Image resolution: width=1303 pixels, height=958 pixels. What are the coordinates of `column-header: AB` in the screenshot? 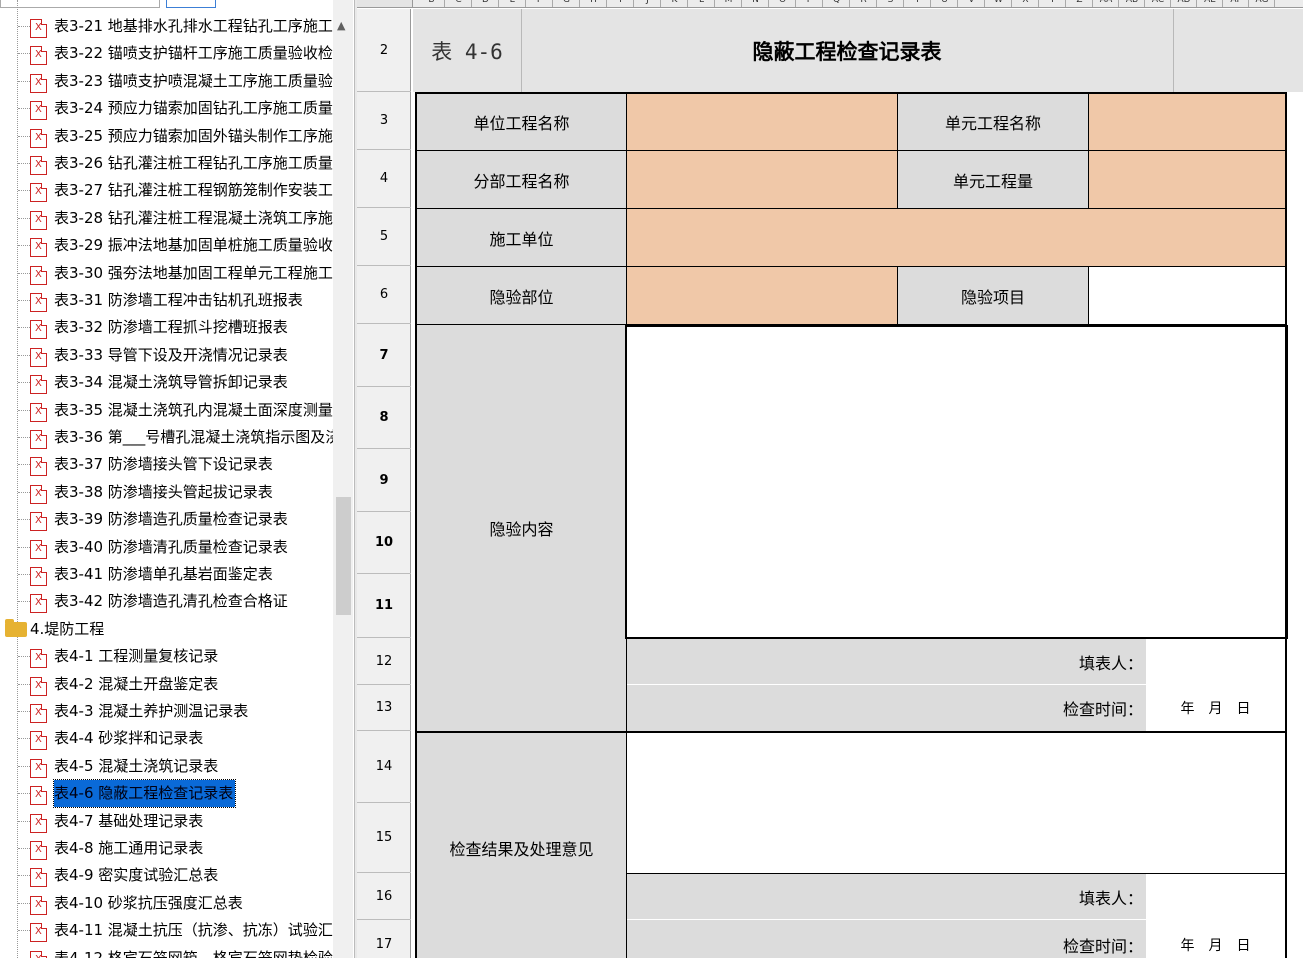 It's located at (1132, 3).